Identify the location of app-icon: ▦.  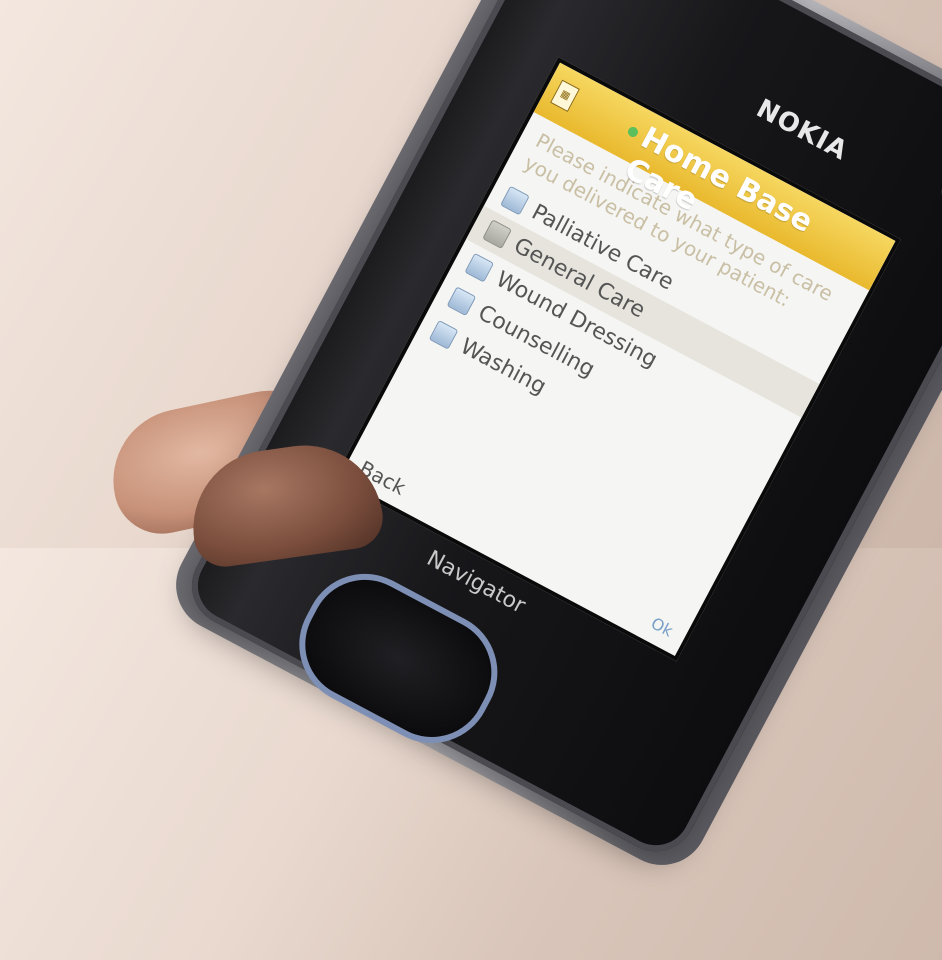
(565, 95).